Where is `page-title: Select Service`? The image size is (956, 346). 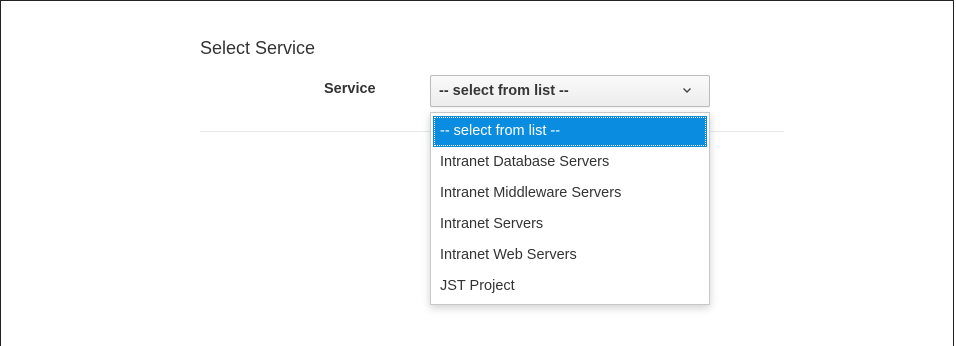 page-title: Select Service is located at coordinates (258, 48).